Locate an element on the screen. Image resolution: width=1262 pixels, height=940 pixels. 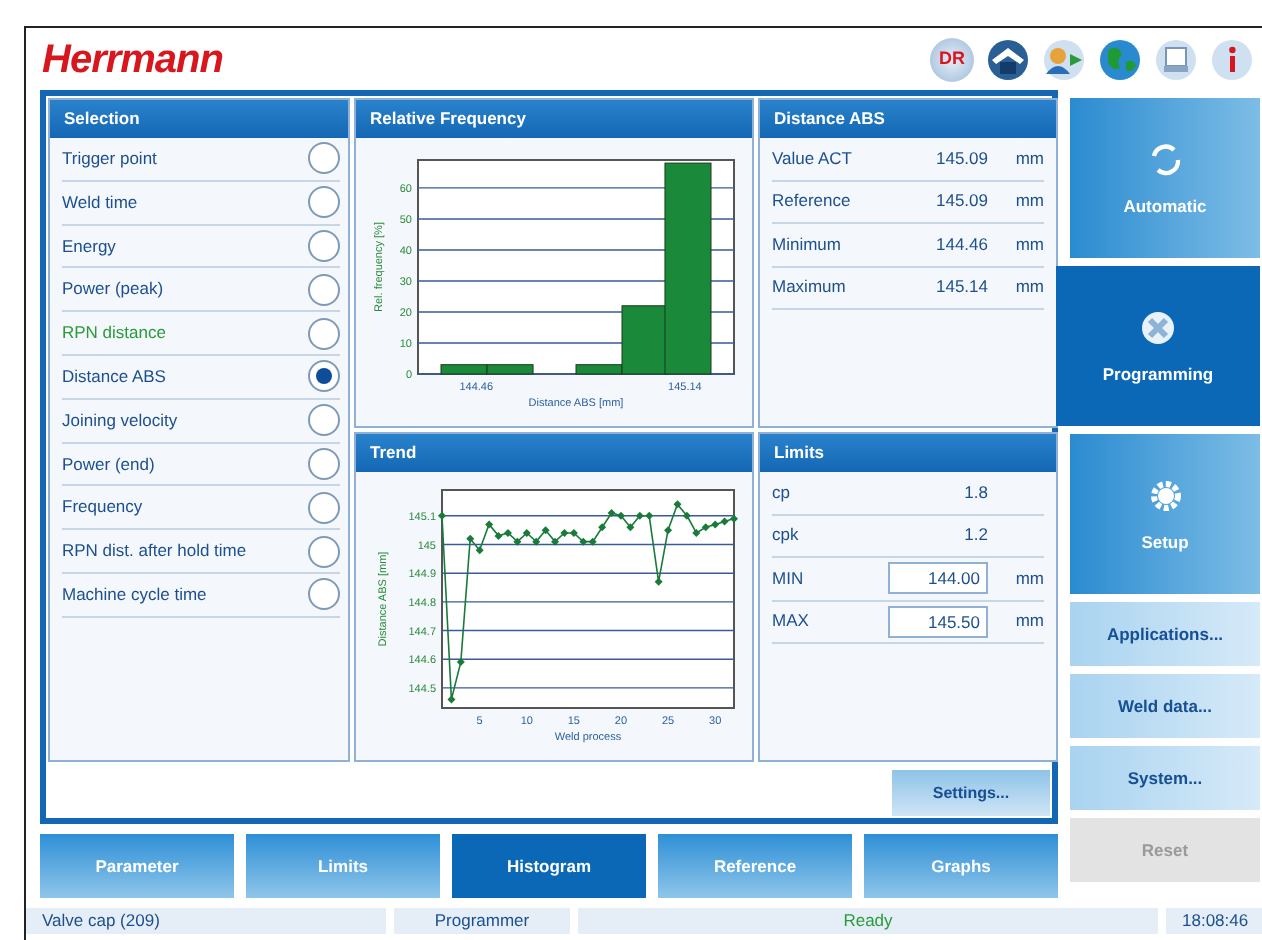
value-text: 1.8 is located at coordinates (975, 492).